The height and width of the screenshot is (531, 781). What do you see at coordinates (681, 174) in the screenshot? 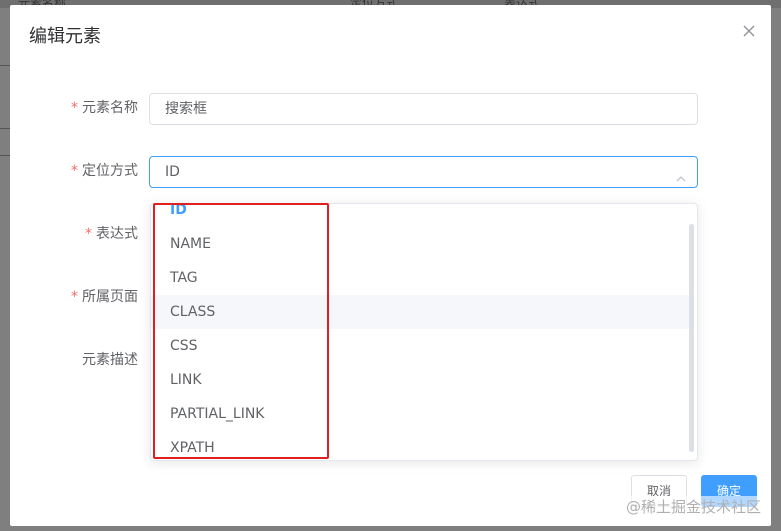
I see `chevron-up-icon` at bounding box center [681, 174].